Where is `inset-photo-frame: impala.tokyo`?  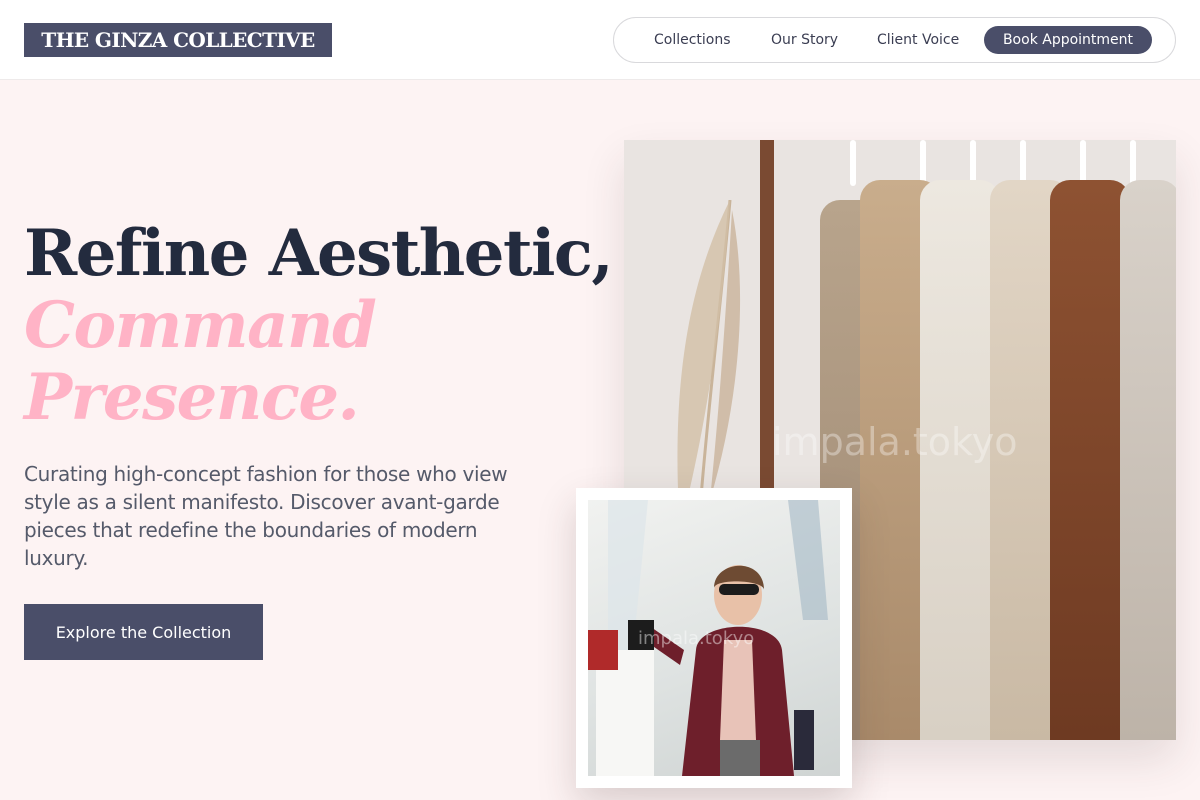 inset-photo-frame: impala.tokyo is located at coordinates (714, 638).